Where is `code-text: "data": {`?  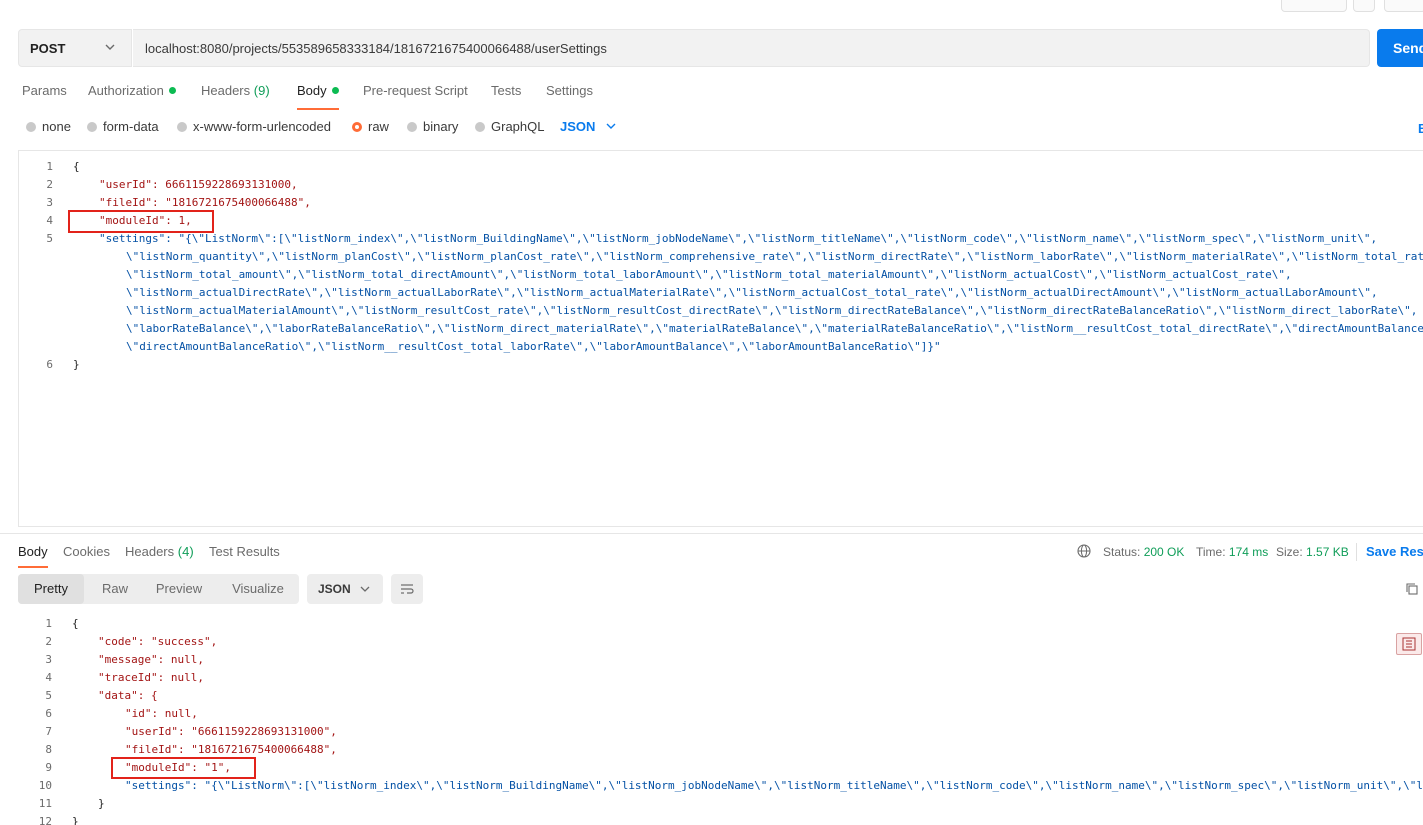
code-text: "data": { is located at coordinates (128, 695).